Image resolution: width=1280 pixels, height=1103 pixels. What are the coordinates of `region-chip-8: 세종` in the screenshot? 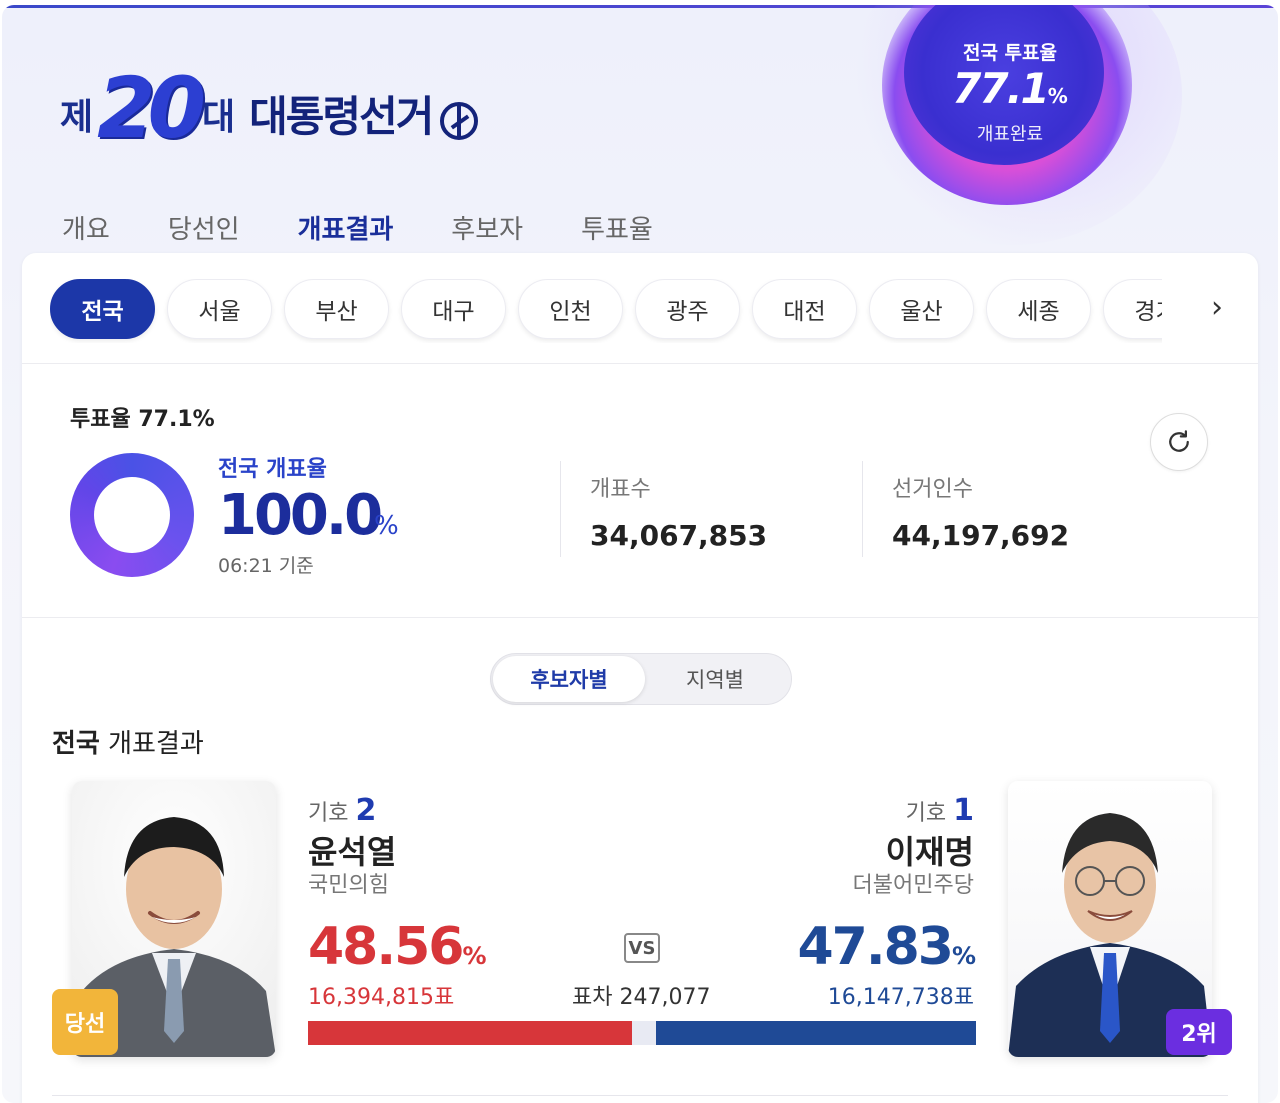 It's located at (1038, 309).